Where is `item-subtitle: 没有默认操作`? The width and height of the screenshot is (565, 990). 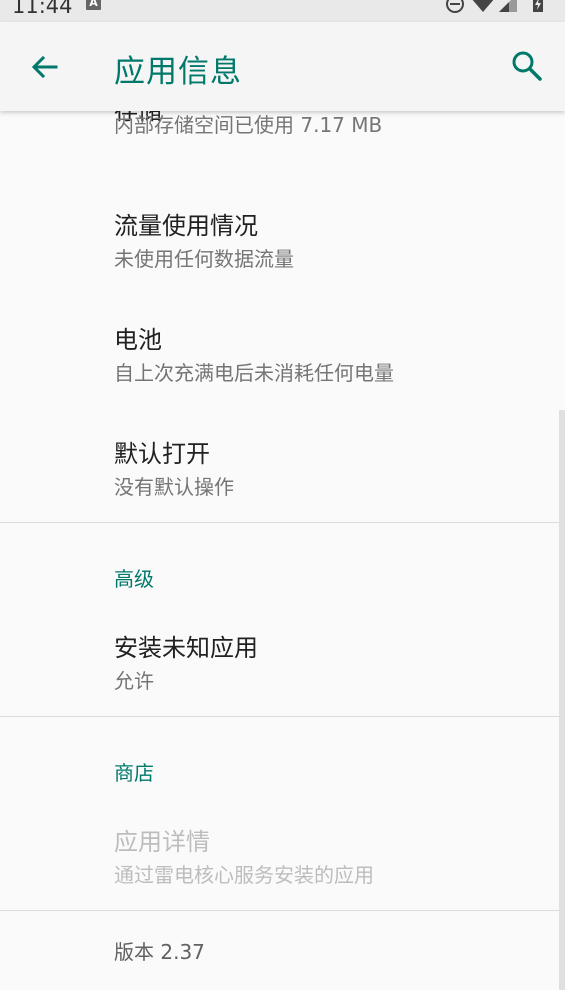
item-subtitle: 没有默认操作 is located at coordinates (174, 487).